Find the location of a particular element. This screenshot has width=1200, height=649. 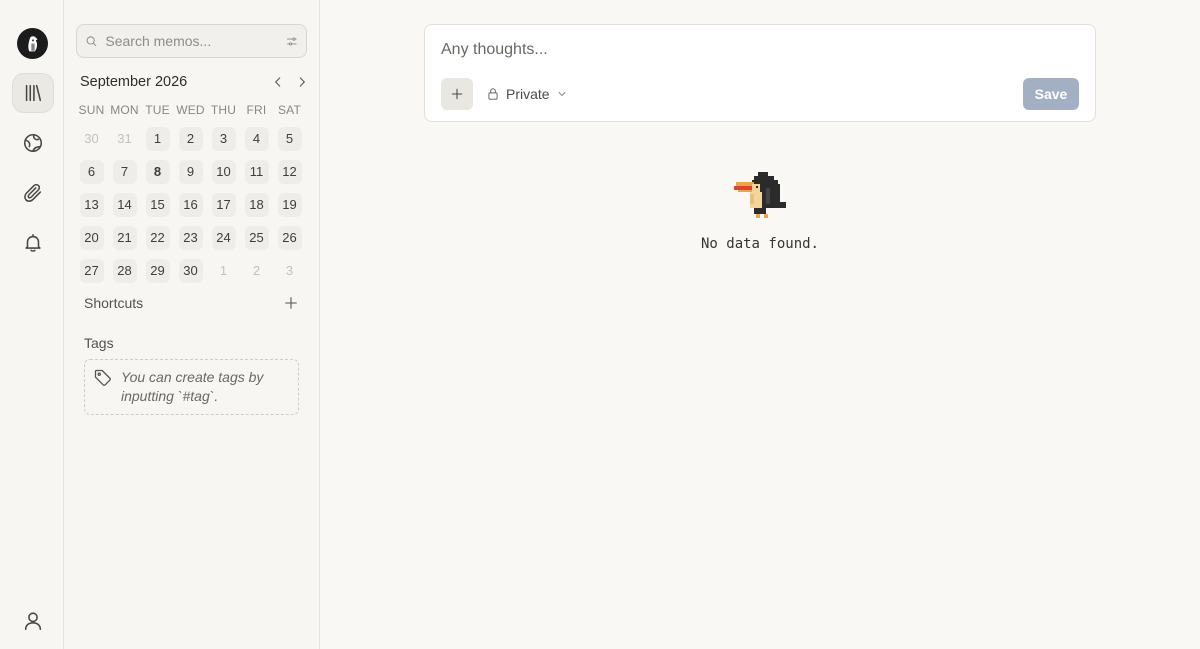

calendar-day-number: 12 is located at coordinates (289, 171).